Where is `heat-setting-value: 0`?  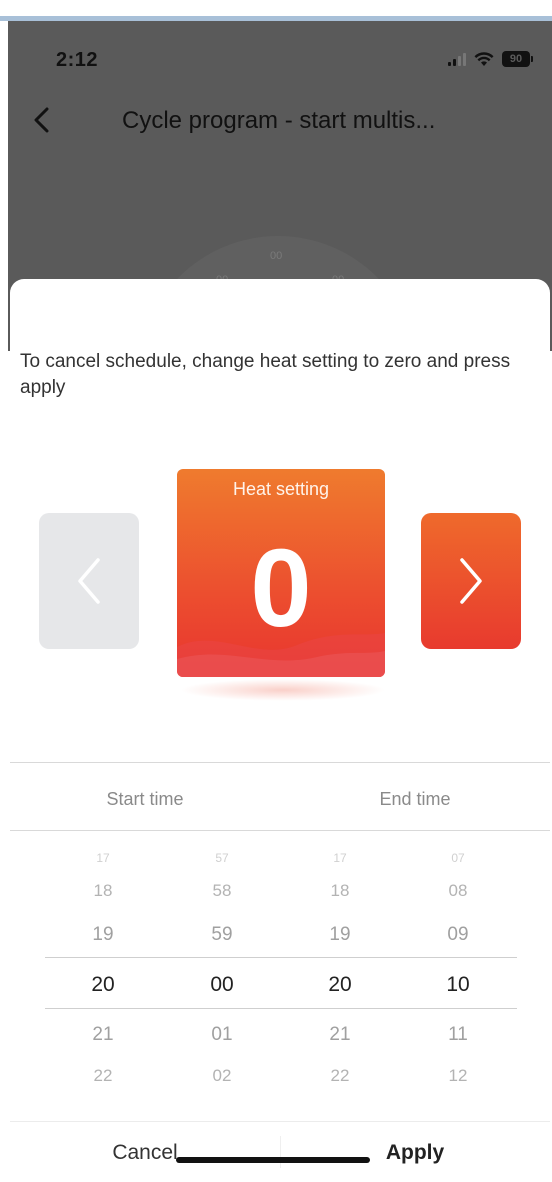 heat-setting-value: 0 is located at coordinates (281, 588).